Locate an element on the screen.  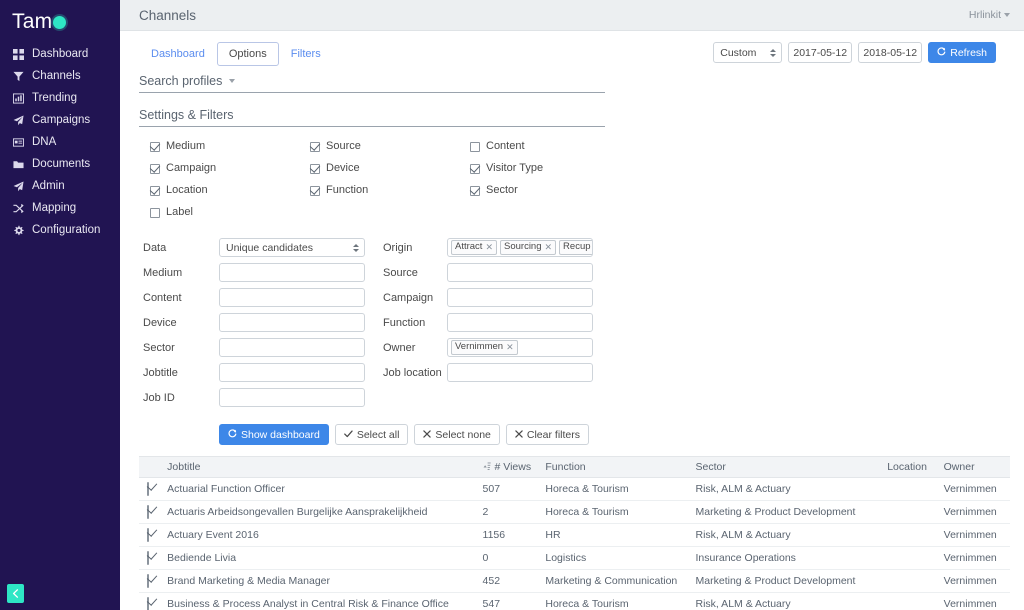
field-owner: Owner Vernimmen ✕ is located at coordinates (499, 347).